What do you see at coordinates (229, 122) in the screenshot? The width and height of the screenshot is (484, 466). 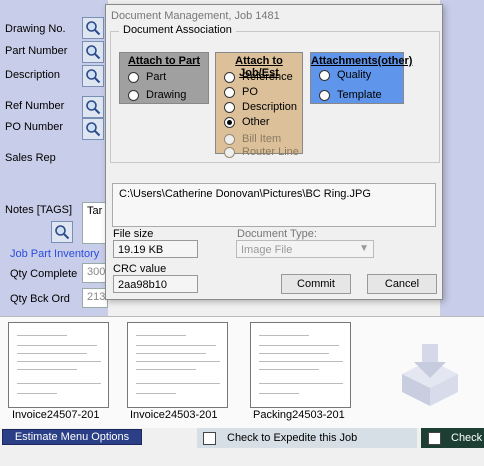 I see `radio-button-selected` at bounding box center [229, 122].